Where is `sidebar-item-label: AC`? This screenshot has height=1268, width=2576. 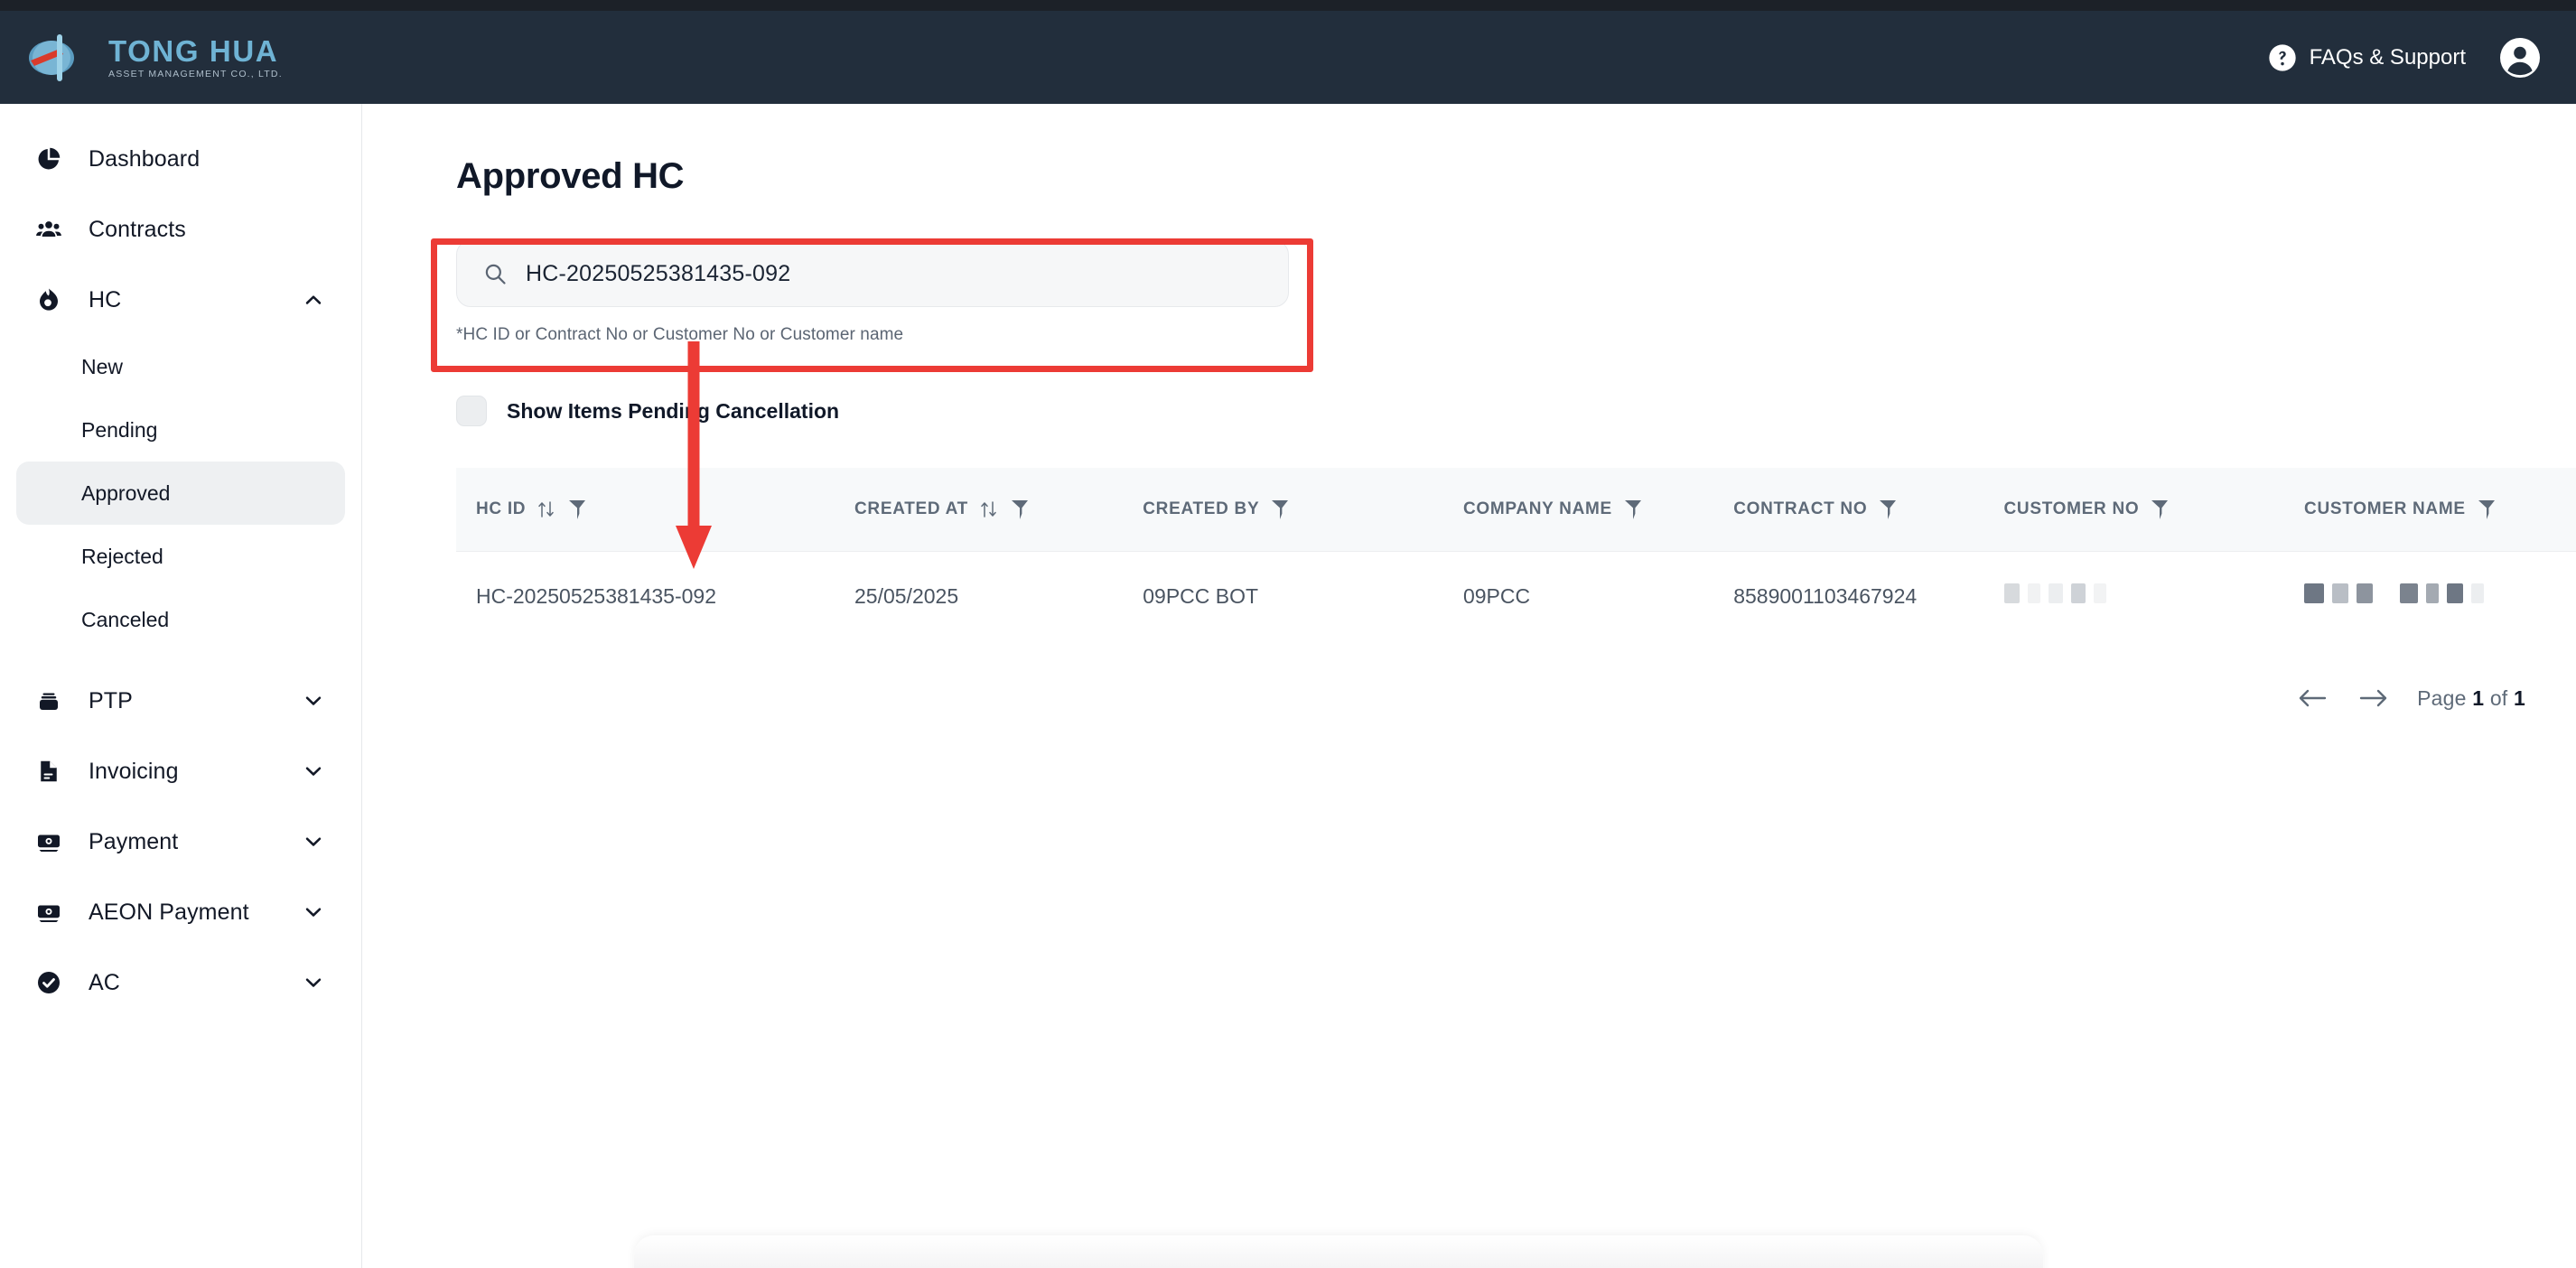
sidebar-item-label: AC is located at coordinates (105, 982).